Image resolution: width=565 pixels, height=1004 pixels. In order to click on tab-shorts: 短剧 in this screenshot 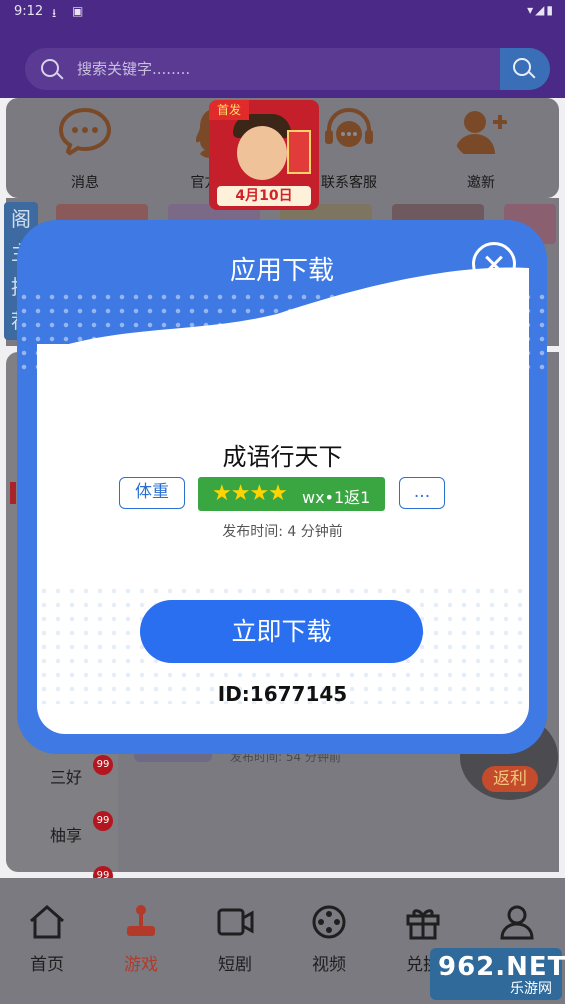, I will do `click(235, 941)`.